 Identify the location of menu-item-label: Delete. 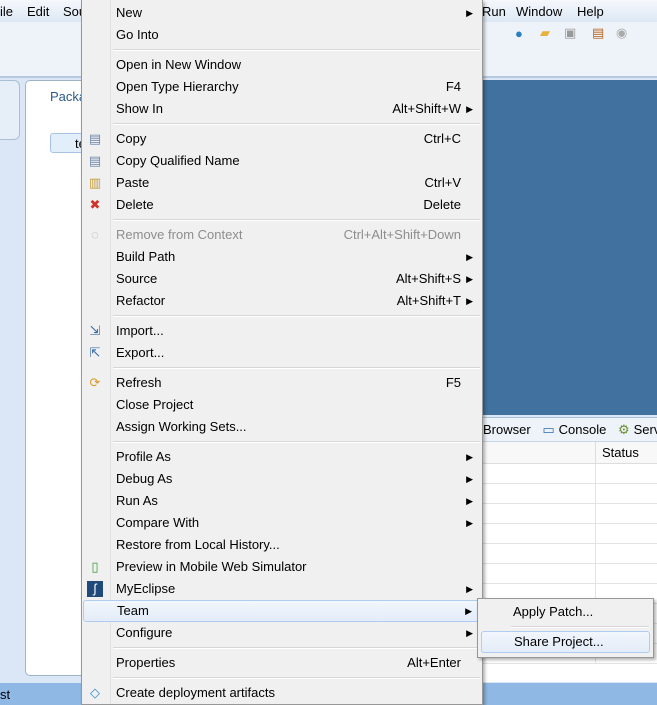
(135, 204).